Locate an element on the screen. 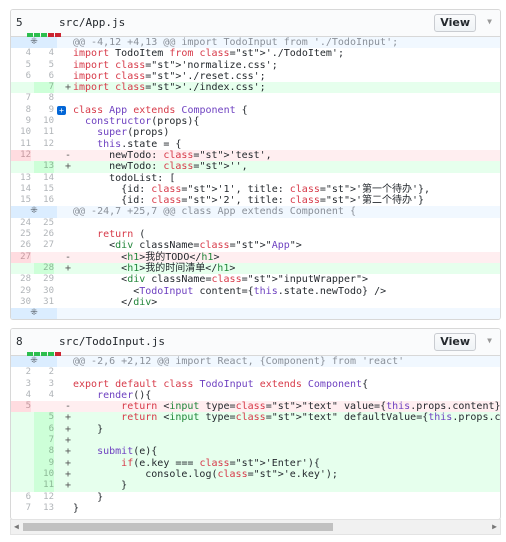 This screenshot has height=542, width=506. new-line-number: 29 is located at coordinates (44, 279).